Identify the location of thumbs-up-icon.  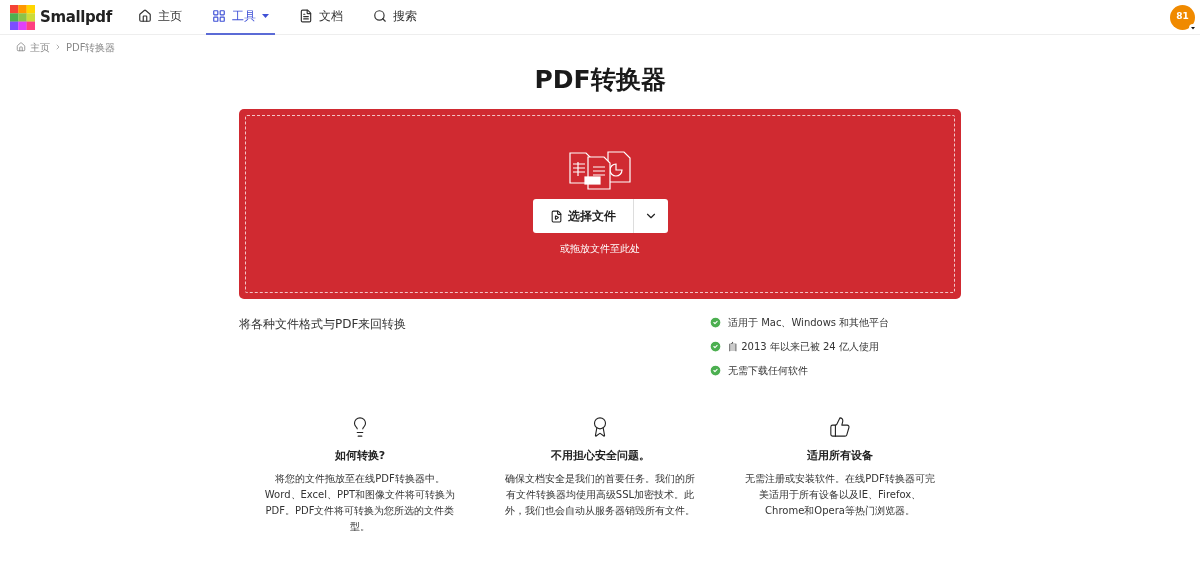
(840, 427).